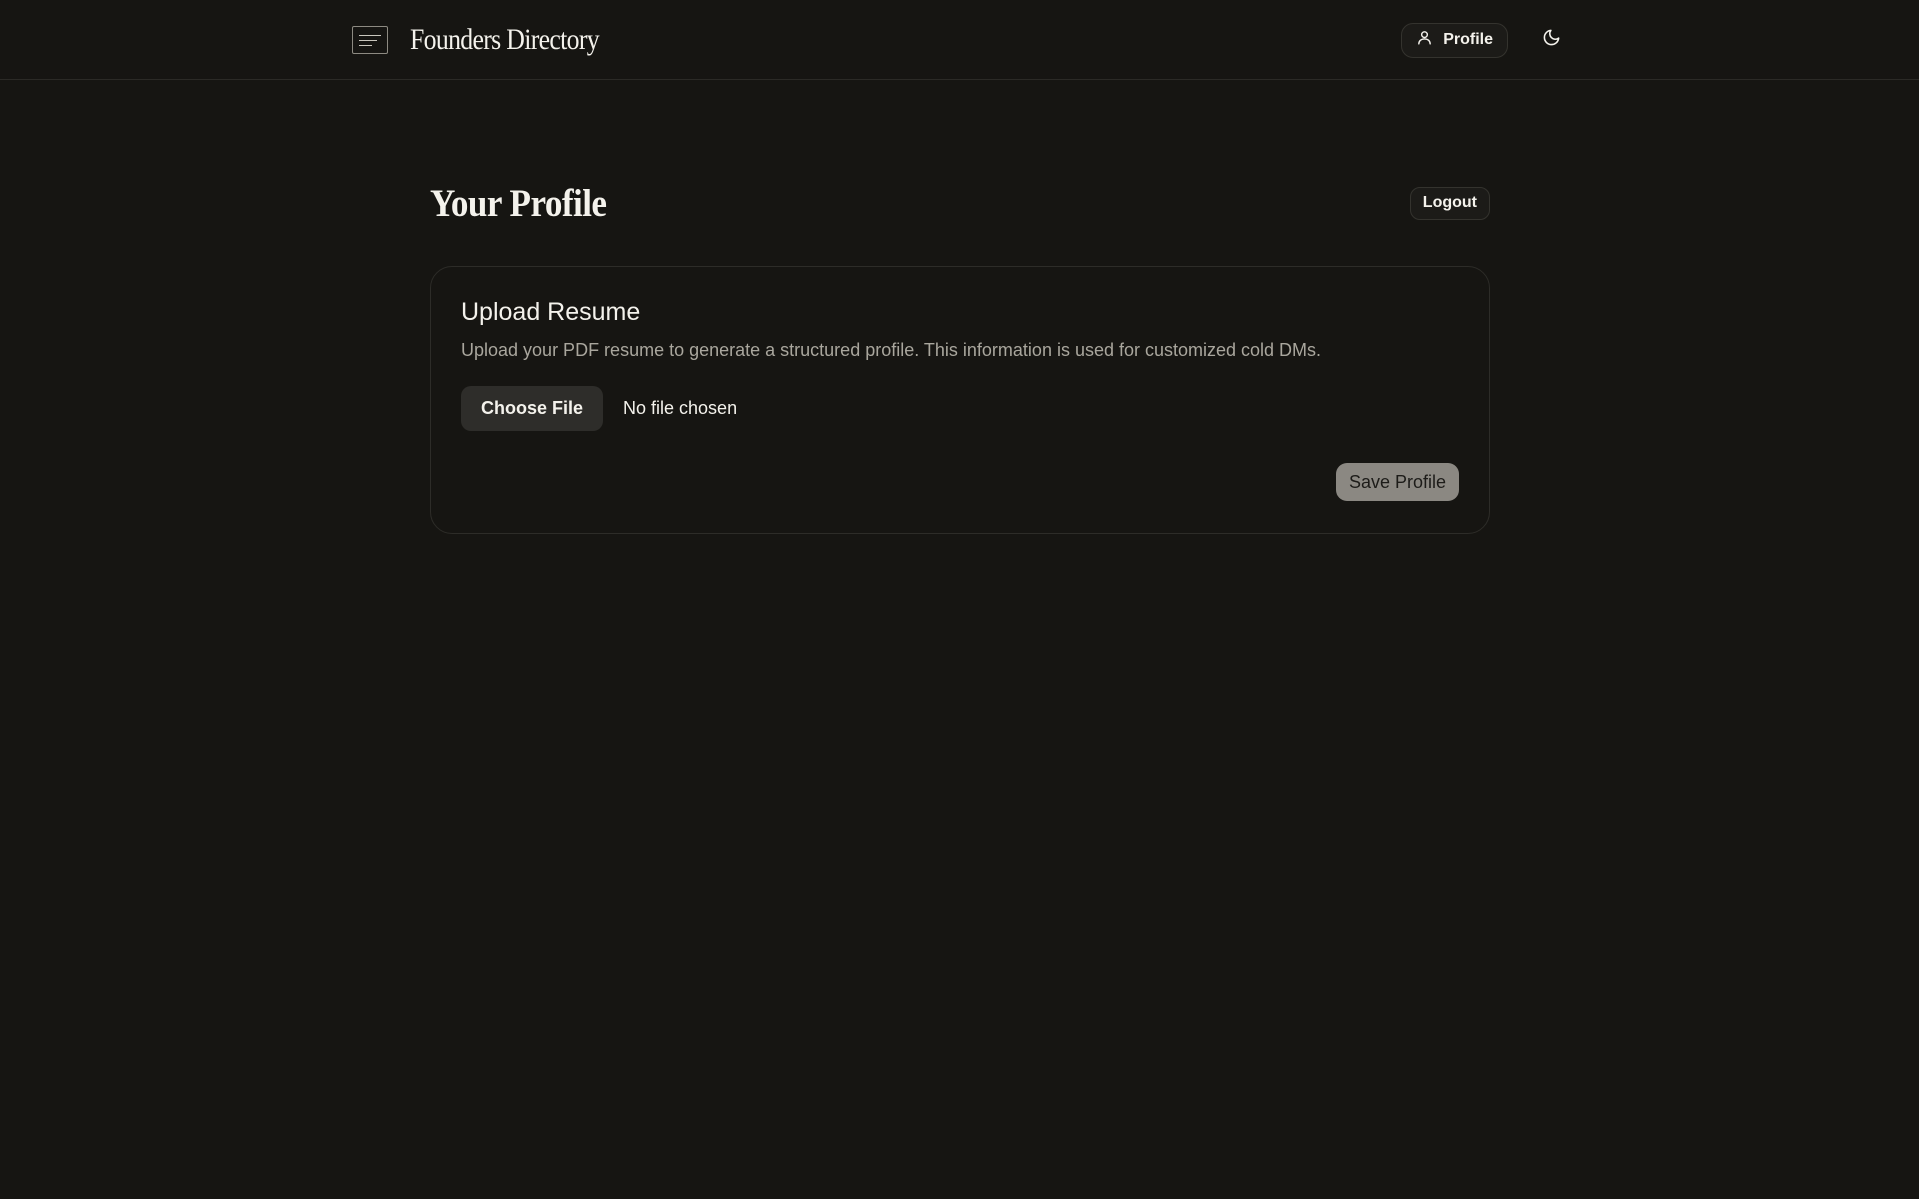  I want to click on header-actions: Profile, so click(1484, 40).